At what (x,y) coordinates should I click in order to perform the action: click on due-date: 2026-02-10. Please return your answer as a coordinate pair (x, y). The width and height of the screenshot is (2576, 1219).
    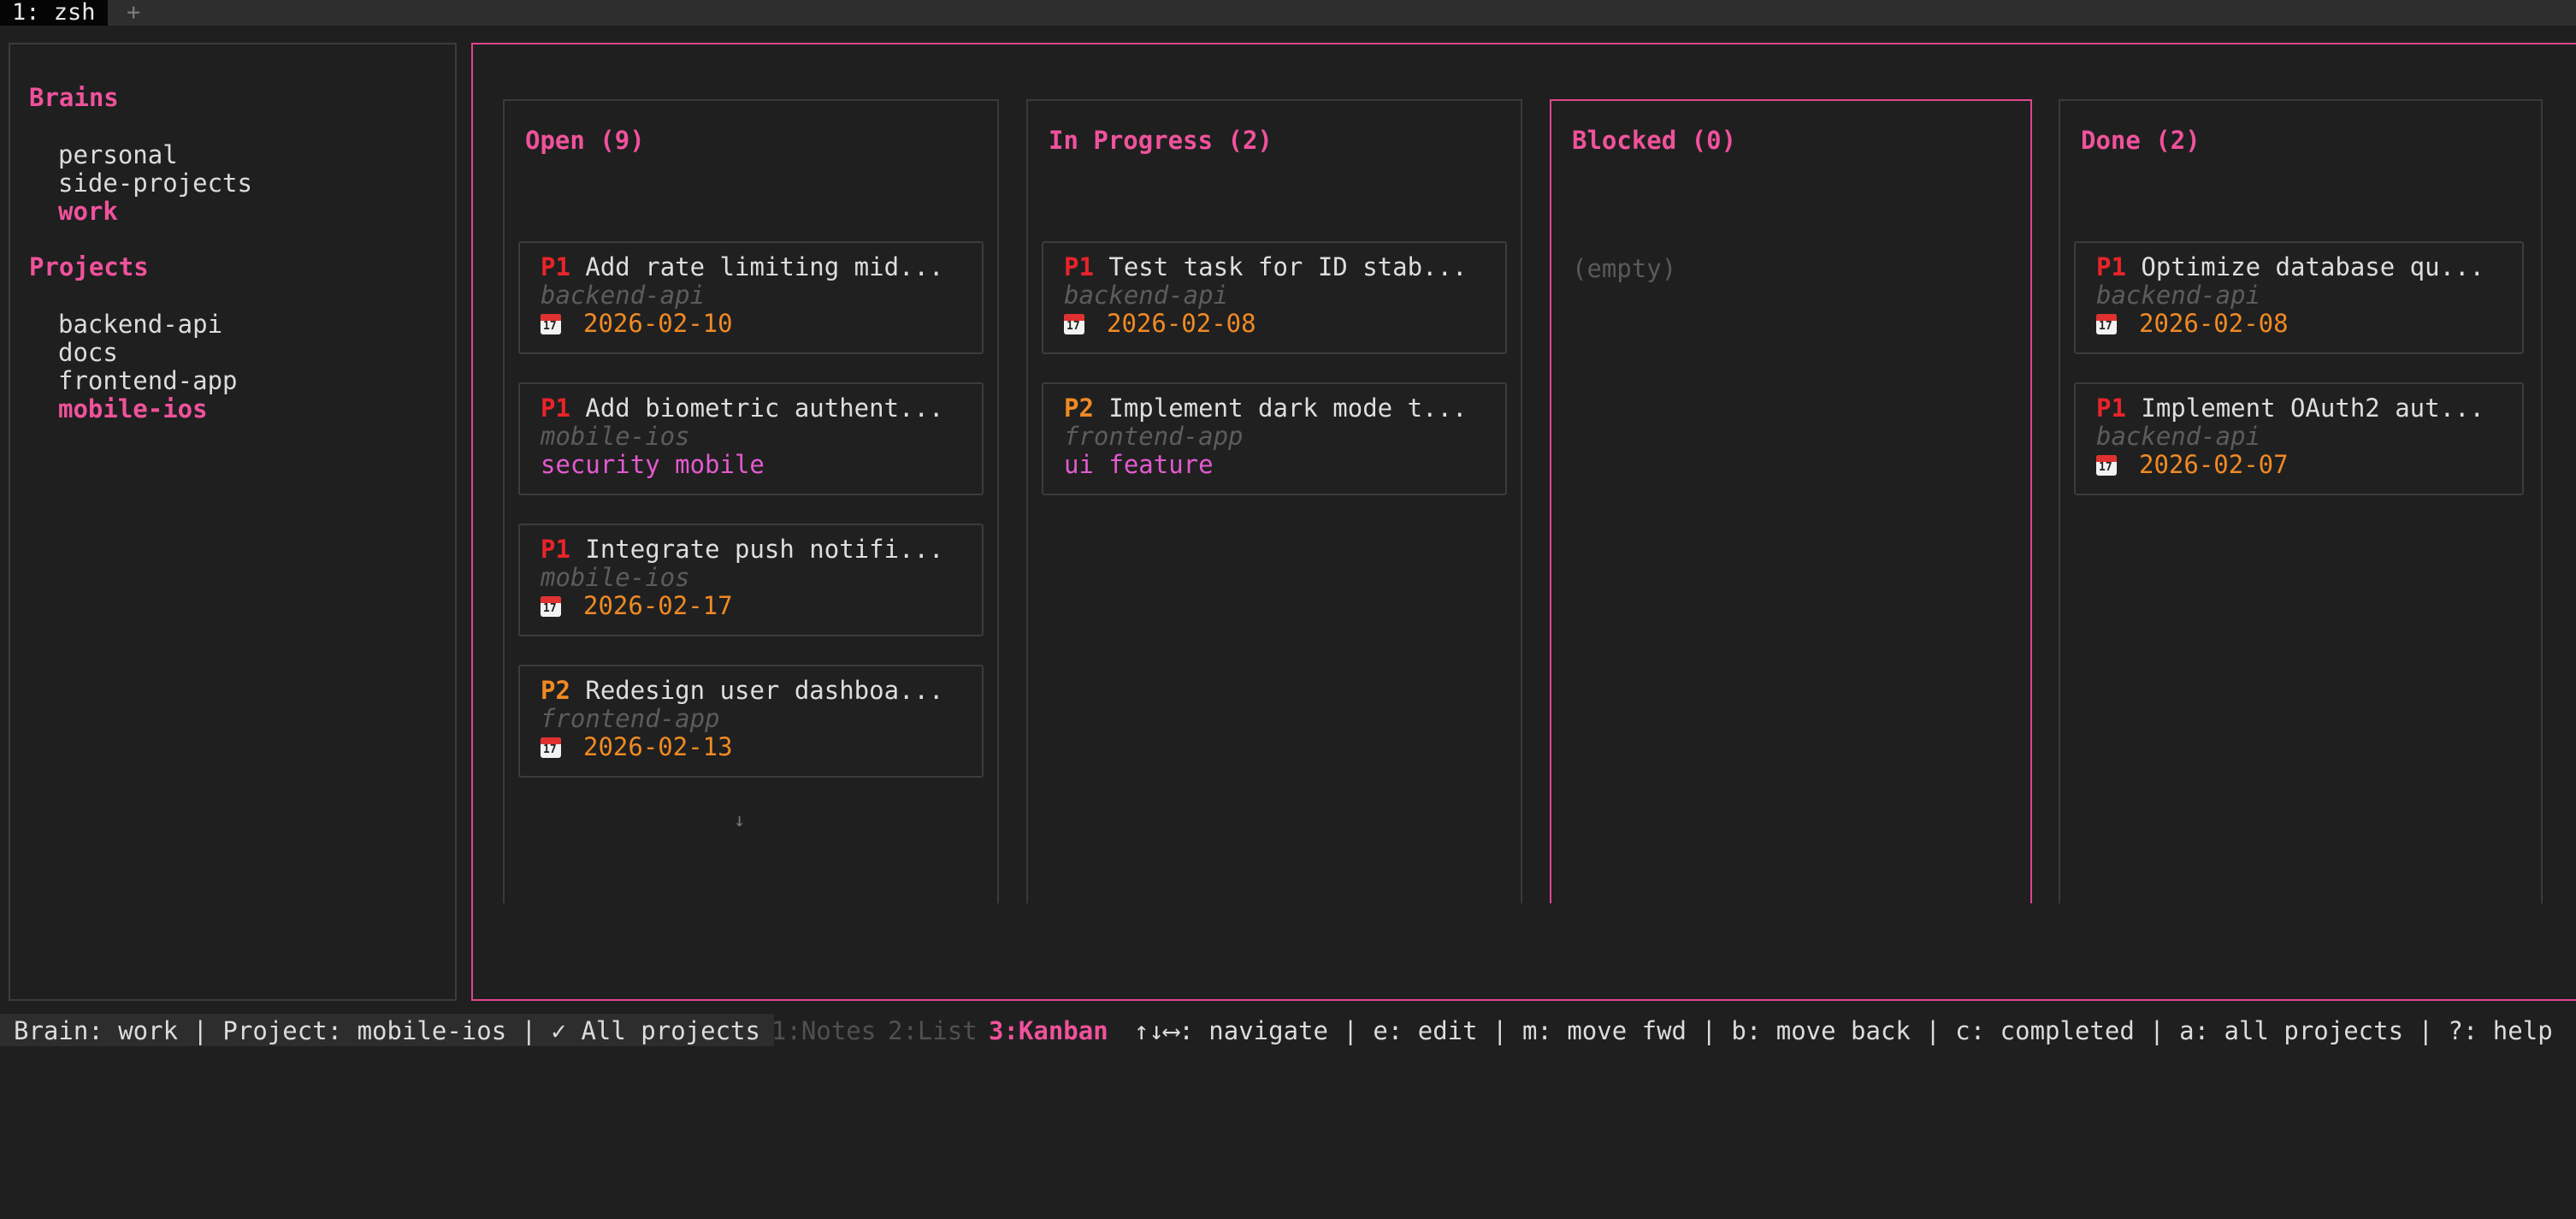
    Looking at the image, I should click on (658, 323).